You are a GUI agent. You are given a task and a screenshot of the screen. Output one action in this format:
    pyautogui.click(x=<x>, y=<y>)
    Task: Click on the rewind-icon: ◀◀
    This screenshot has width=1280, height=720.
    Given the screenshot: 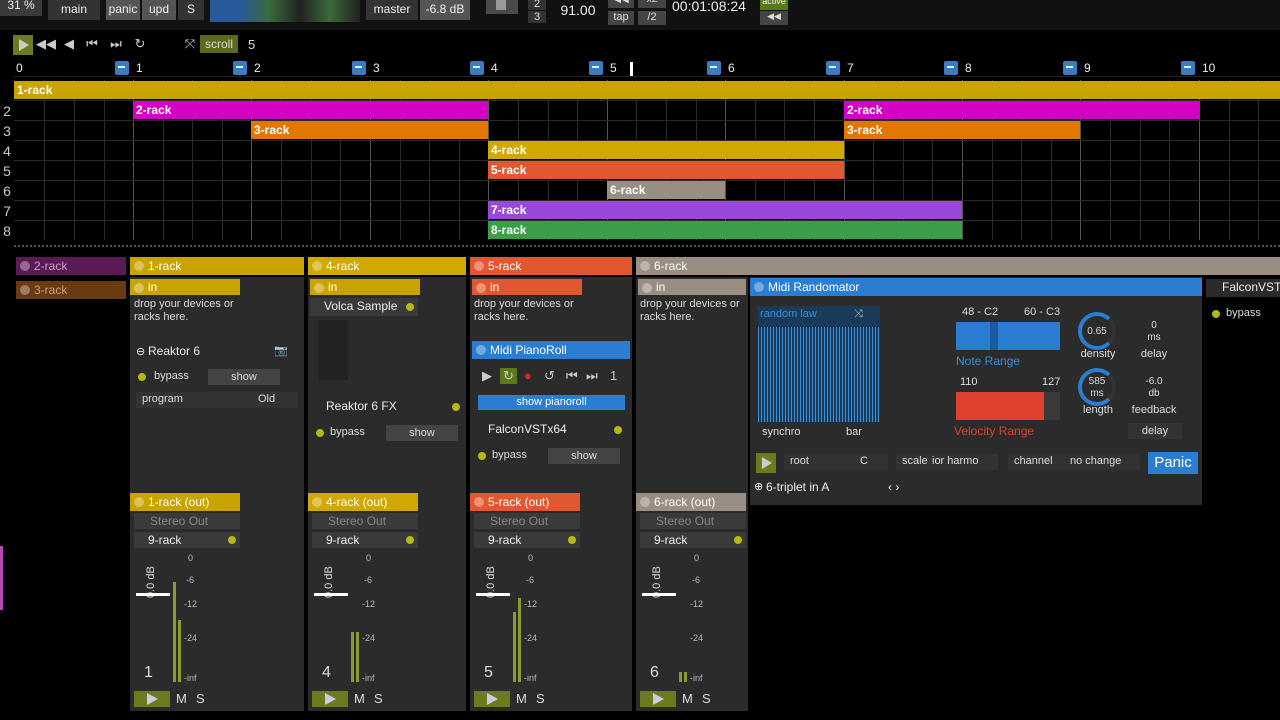 What is the action you would take?
    pyautogui.click(x=621, y=4)
    